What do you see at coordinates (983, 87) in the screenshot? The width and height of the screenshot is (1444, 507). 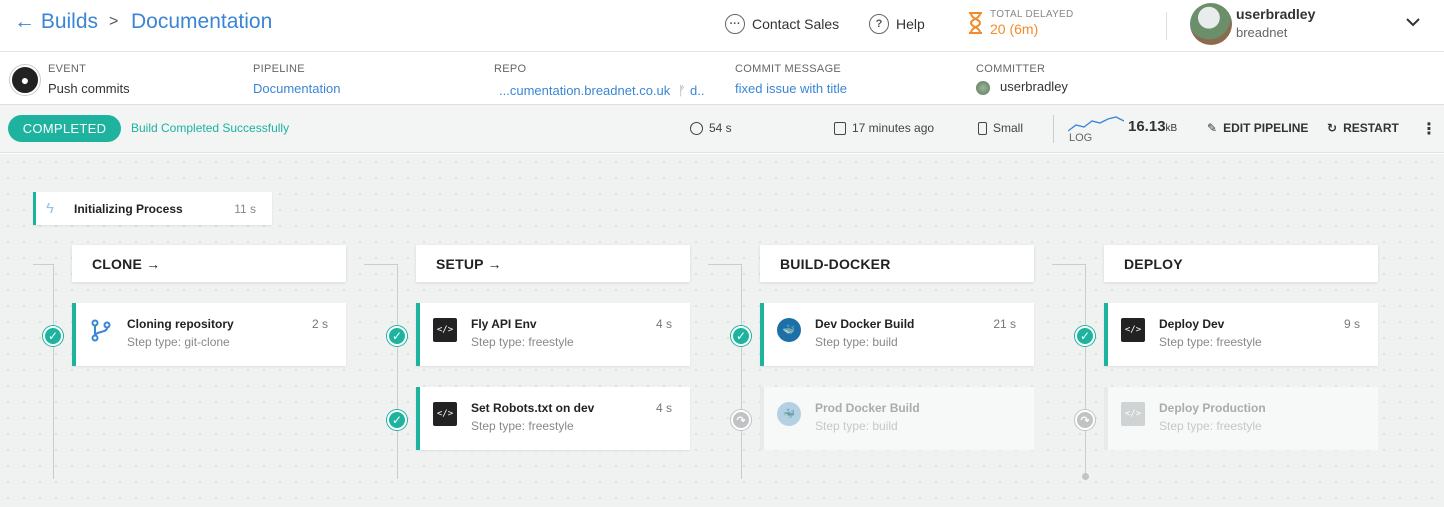 I see `committer-avatar` at bounding box center [983, 87].